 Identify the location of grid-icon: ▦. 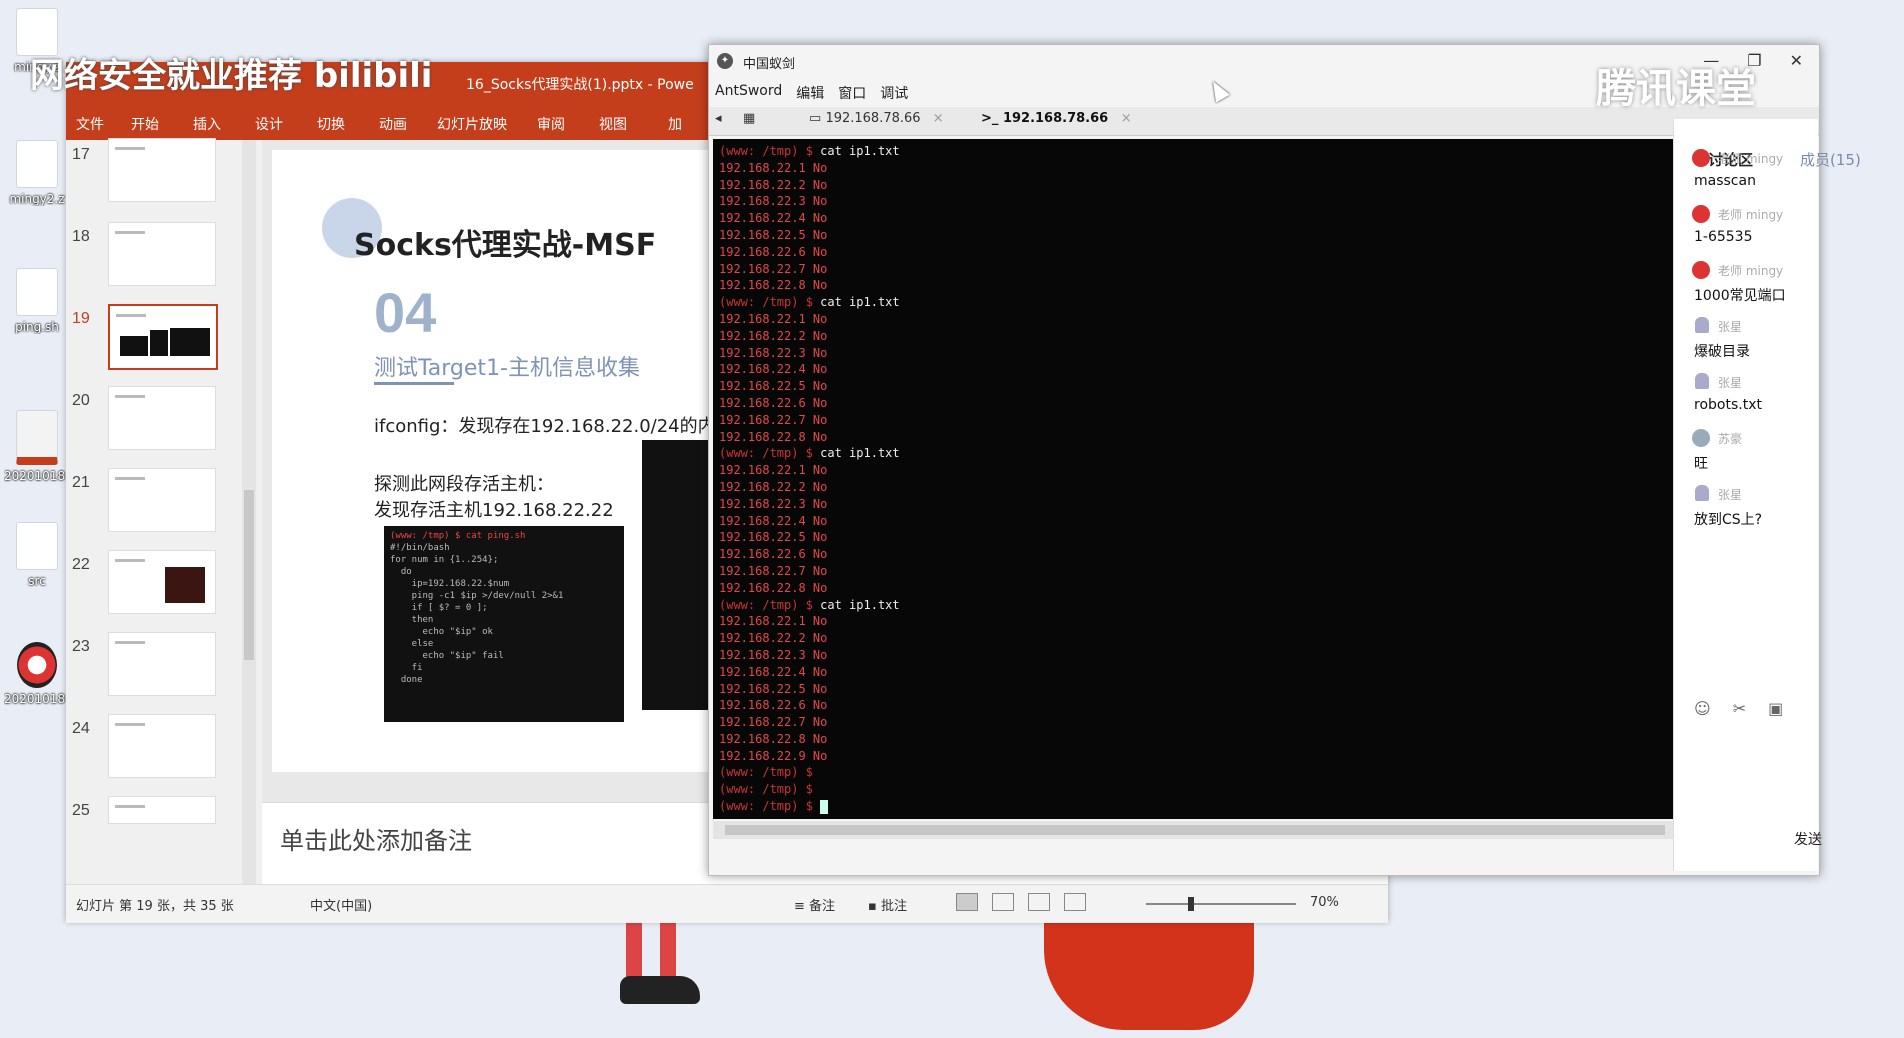
(749, 118).